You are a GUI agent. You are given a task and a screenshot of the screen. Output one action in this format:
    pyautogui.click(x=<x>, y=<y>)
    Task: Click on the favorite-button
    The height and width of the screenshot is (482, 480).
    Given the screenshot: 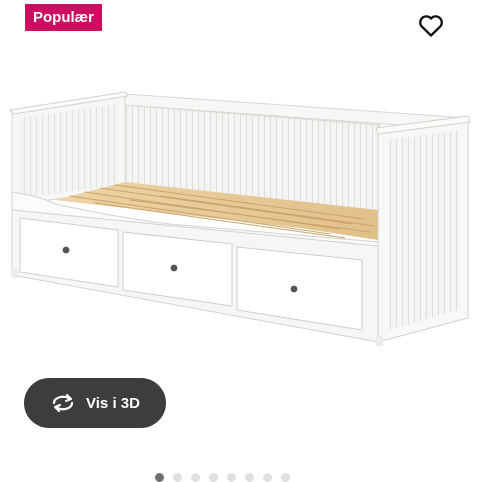 What is the action you would take?
    pyautogui.click(x=431, y=28)
    